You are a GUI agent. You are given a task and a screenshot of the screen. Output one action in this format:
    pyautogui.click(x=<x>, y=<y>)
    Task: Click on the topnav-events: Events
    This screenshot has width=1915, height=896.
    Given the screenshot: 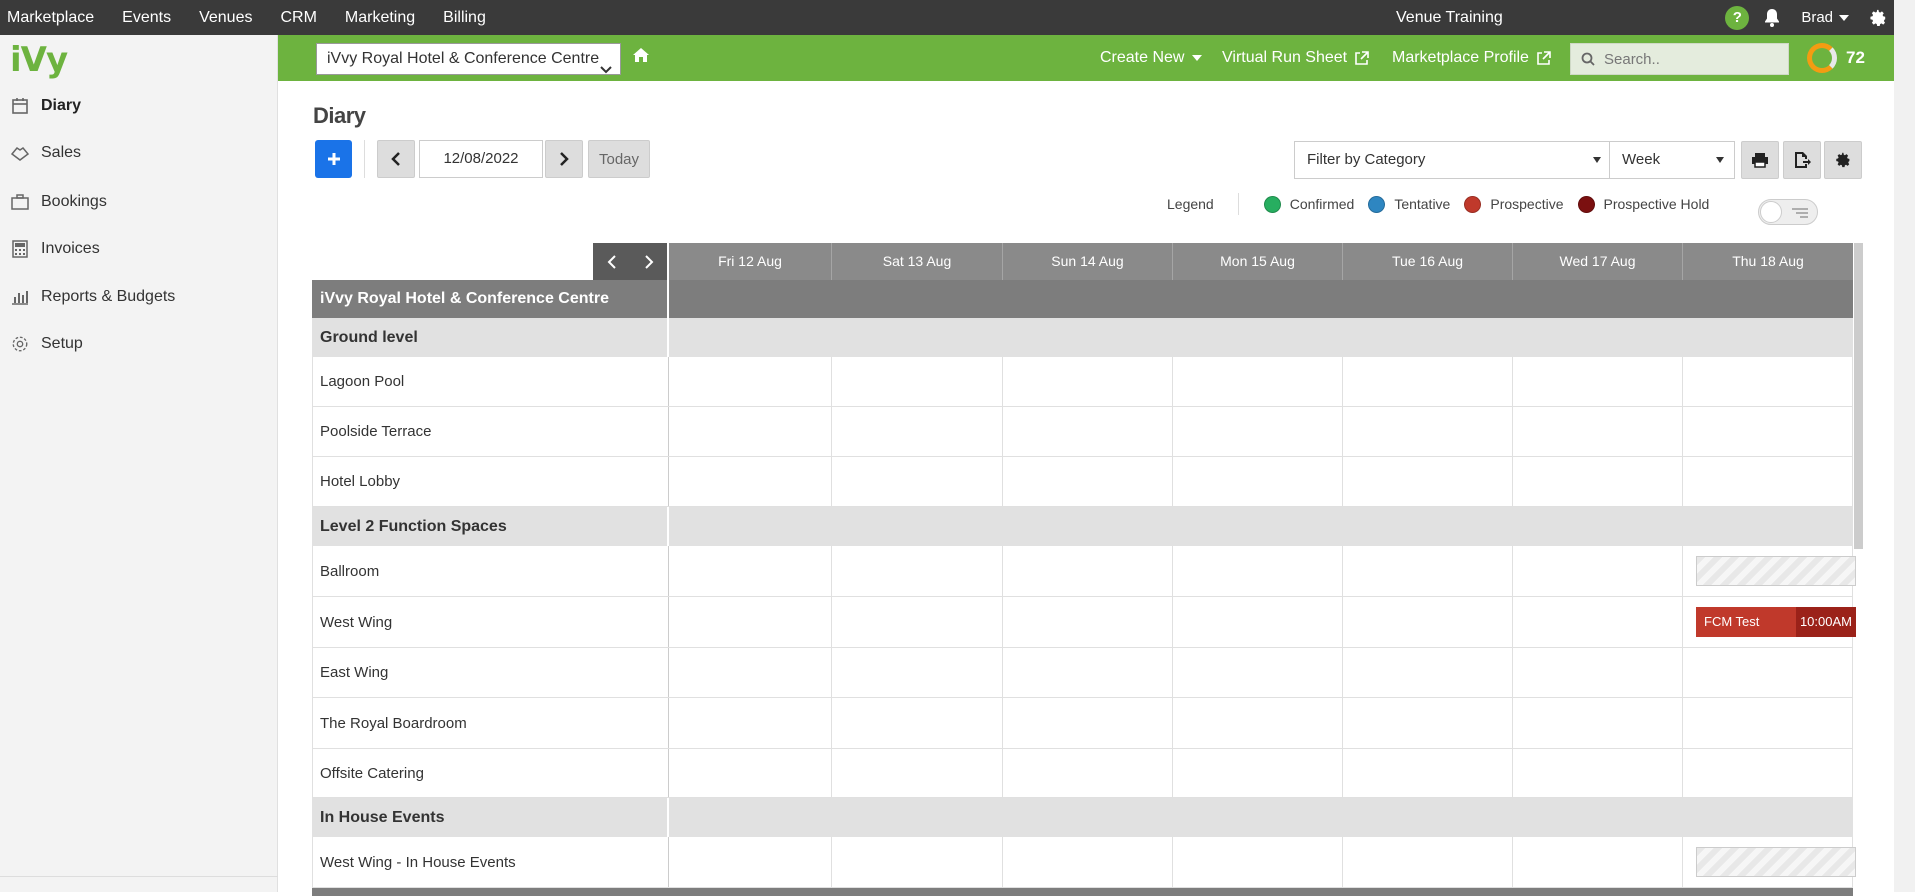 What is the action you would take?
    pyautogui.click(x=146, y=17)
    